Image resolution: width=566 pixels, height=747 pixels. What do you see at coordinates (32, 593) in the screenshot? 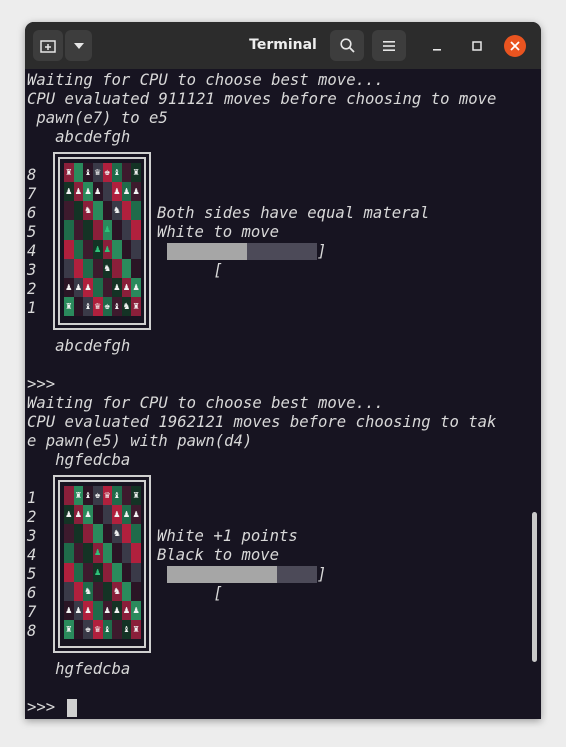
I see `rank-label: 6` at bounding box center [32, 593].